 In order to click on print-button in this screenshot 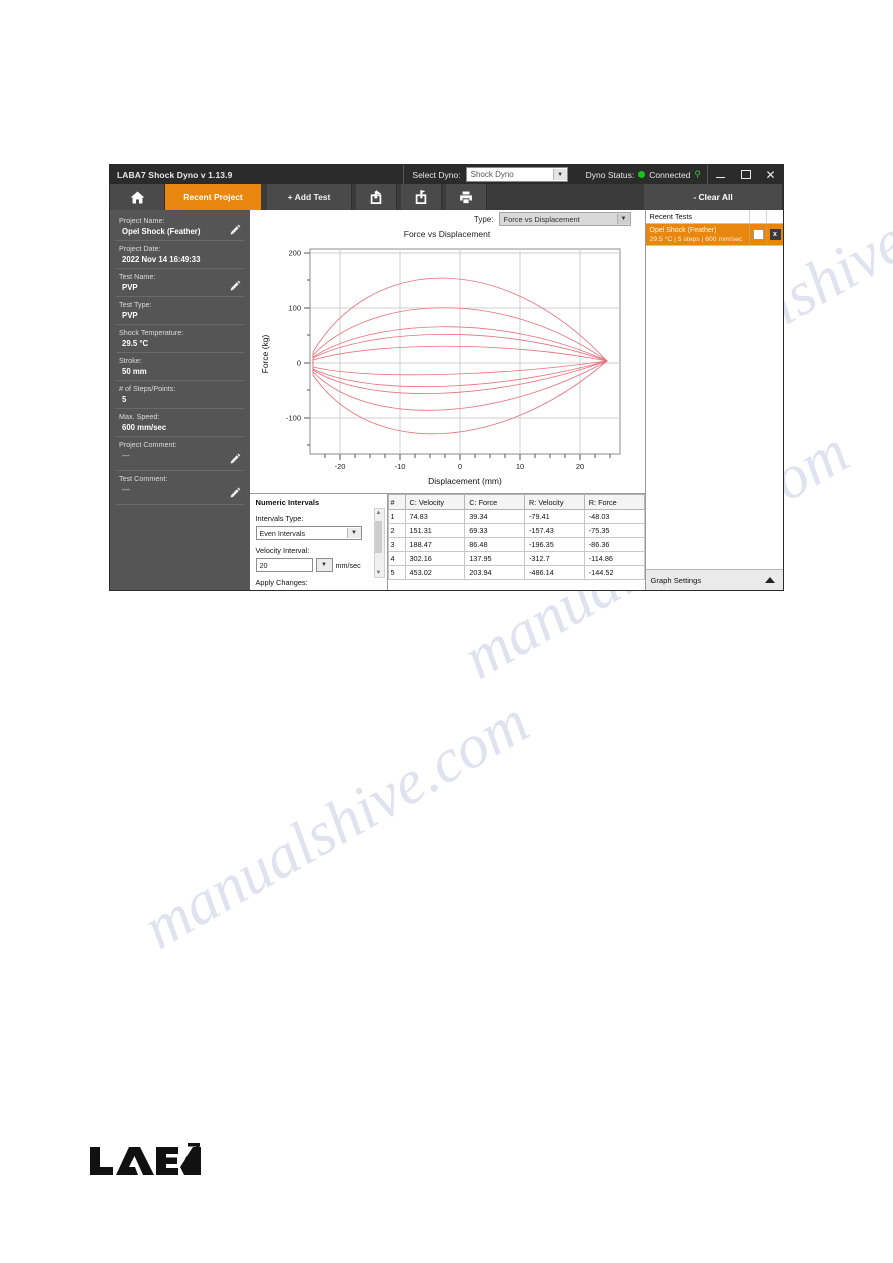, I will do `click(466, 197)`.